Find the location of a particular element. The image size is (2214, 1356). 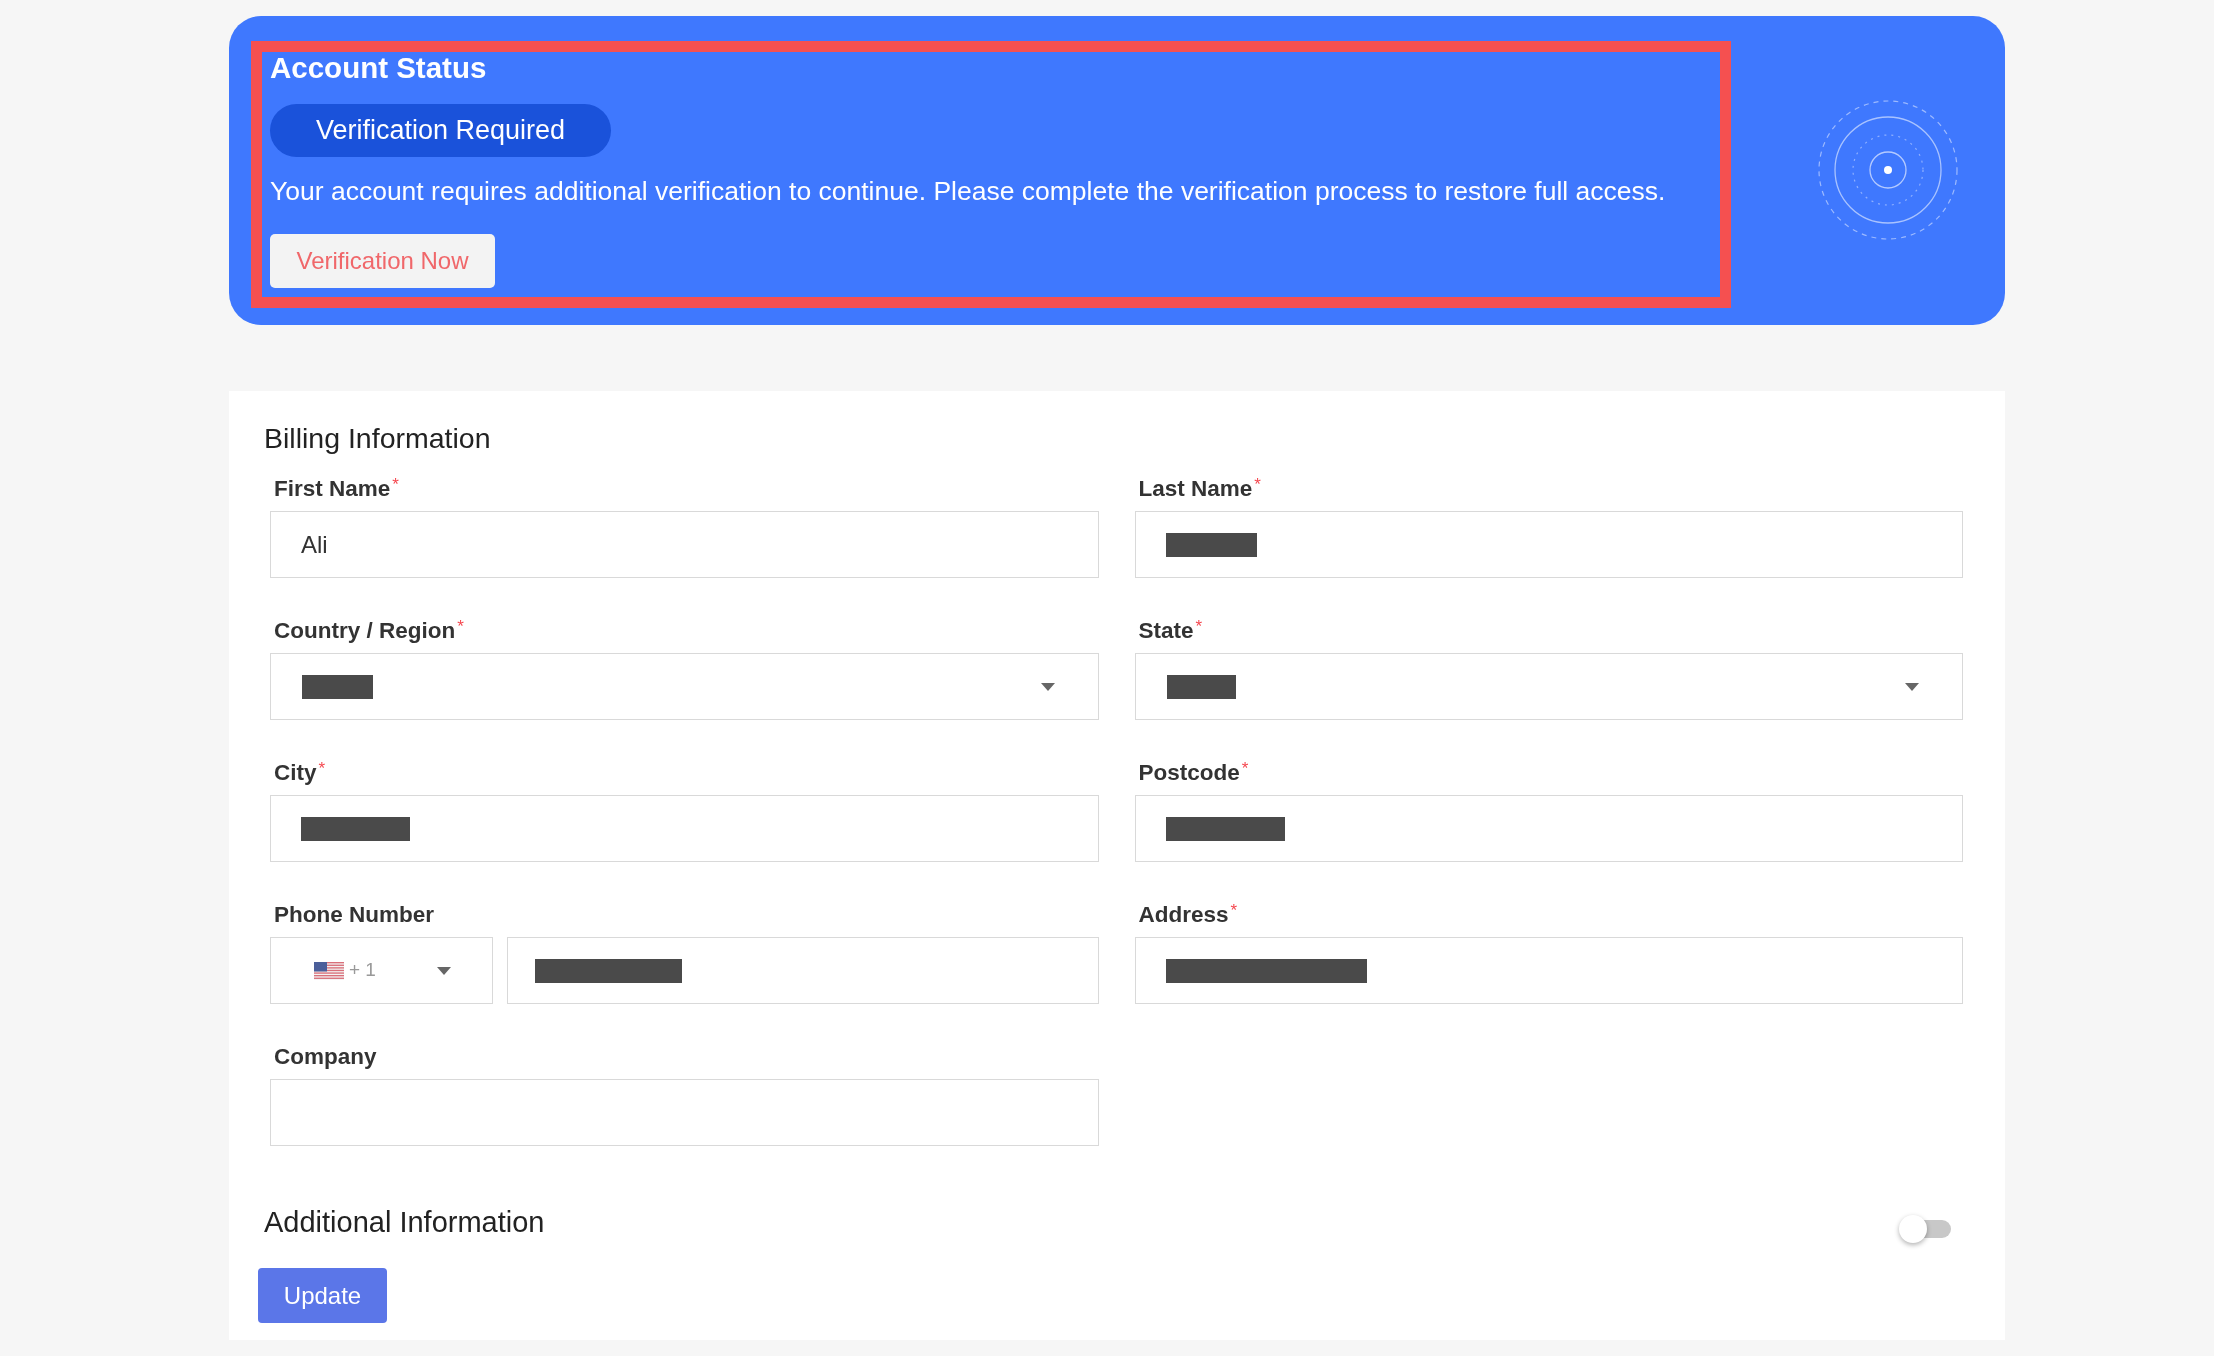

flag-icon is located at coordinates (329, 970).